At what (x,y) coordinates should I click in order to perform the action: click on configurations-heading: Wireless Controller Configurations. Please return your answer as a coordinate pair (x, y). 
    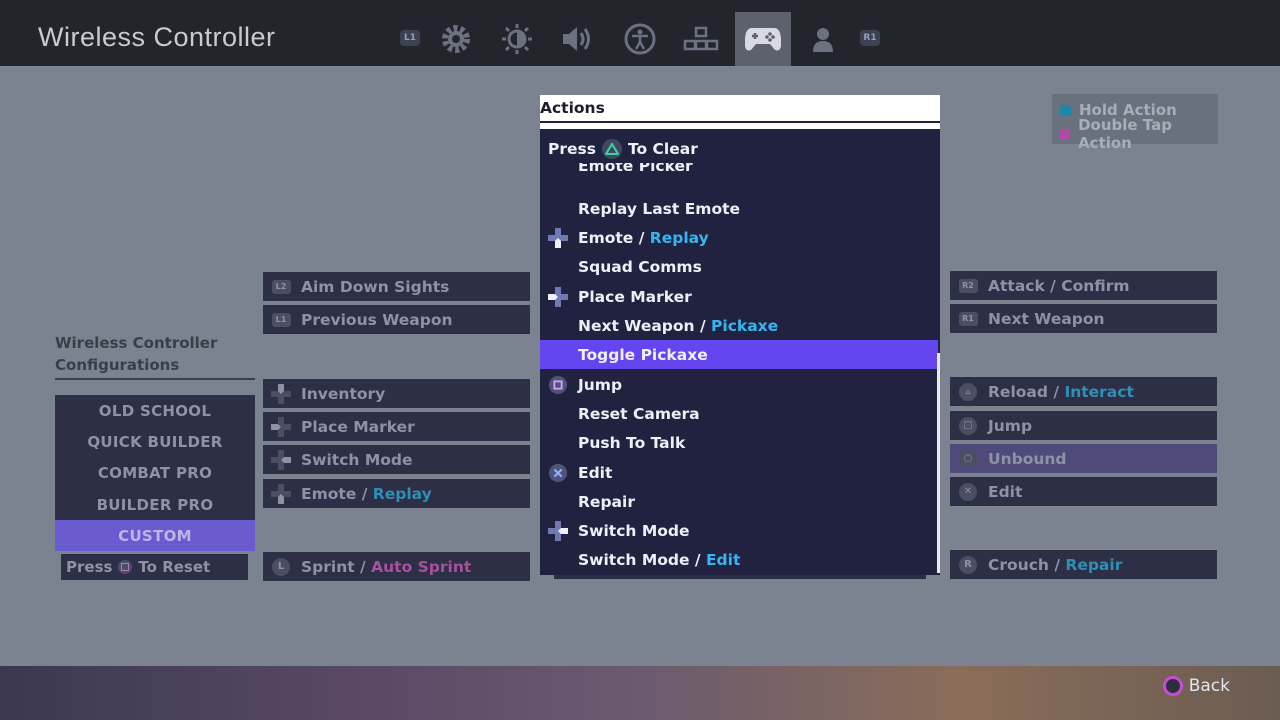
    Looking at the image, I should click on (155, 356).